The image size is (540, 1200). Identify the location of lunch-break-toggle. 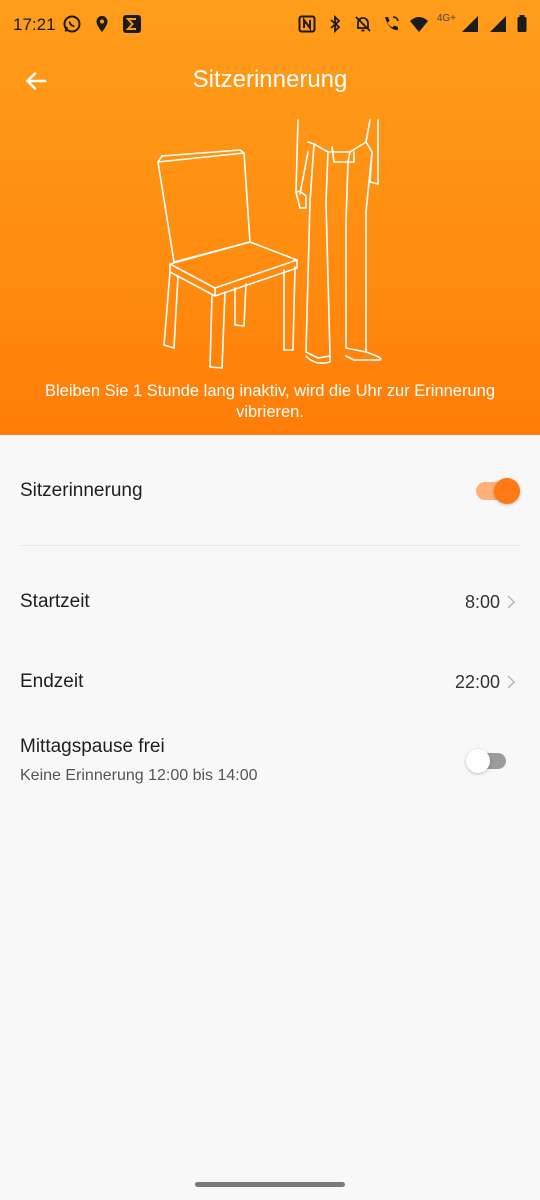
(486, 761).